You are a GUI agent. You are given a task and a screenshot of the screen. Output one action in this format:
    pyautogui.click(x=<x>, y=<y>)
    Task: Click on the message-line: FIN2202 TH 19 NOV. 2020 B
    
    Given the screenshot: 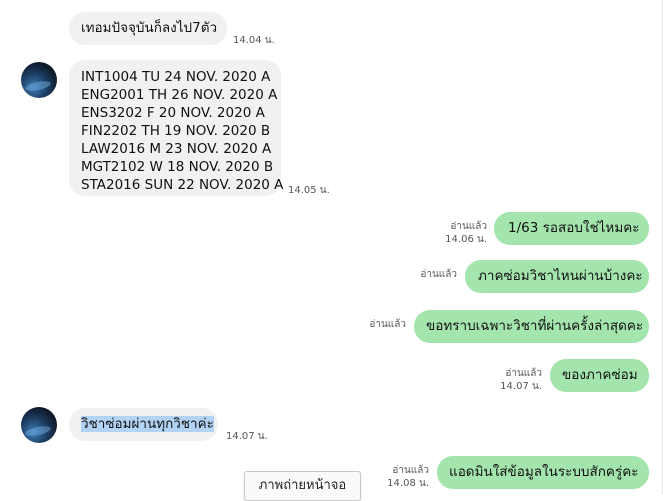 What is the action you would take?
    pyautogui.click(x=176, y=131)
    